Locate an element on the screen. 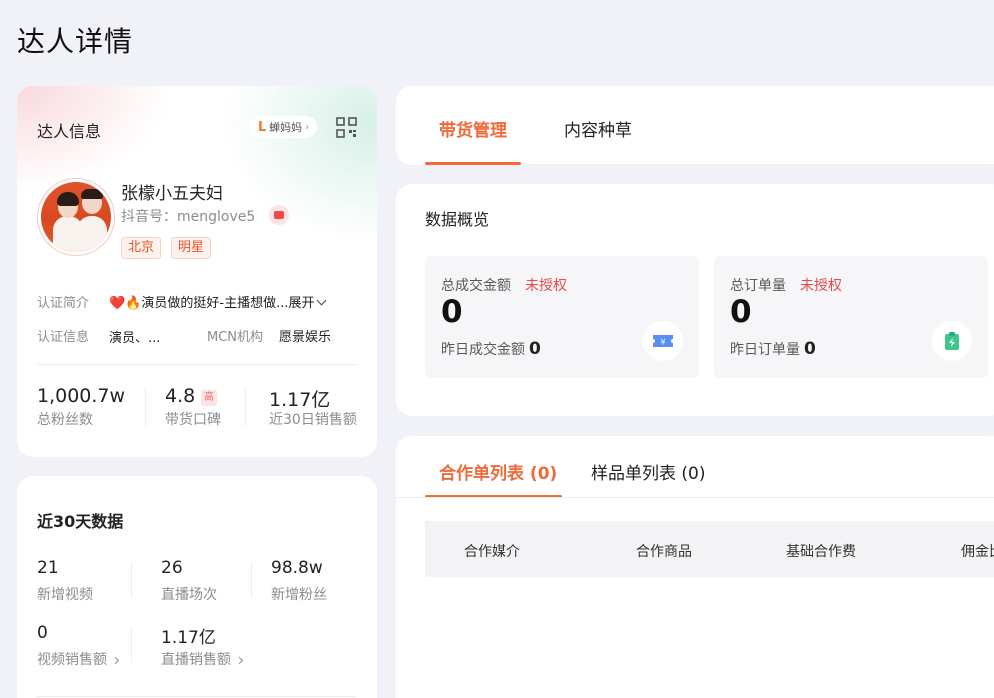 Image resolution: width=994 pixels, height=698 pixels. metric-label: 总订单量 is located at coordinates (758, 285).